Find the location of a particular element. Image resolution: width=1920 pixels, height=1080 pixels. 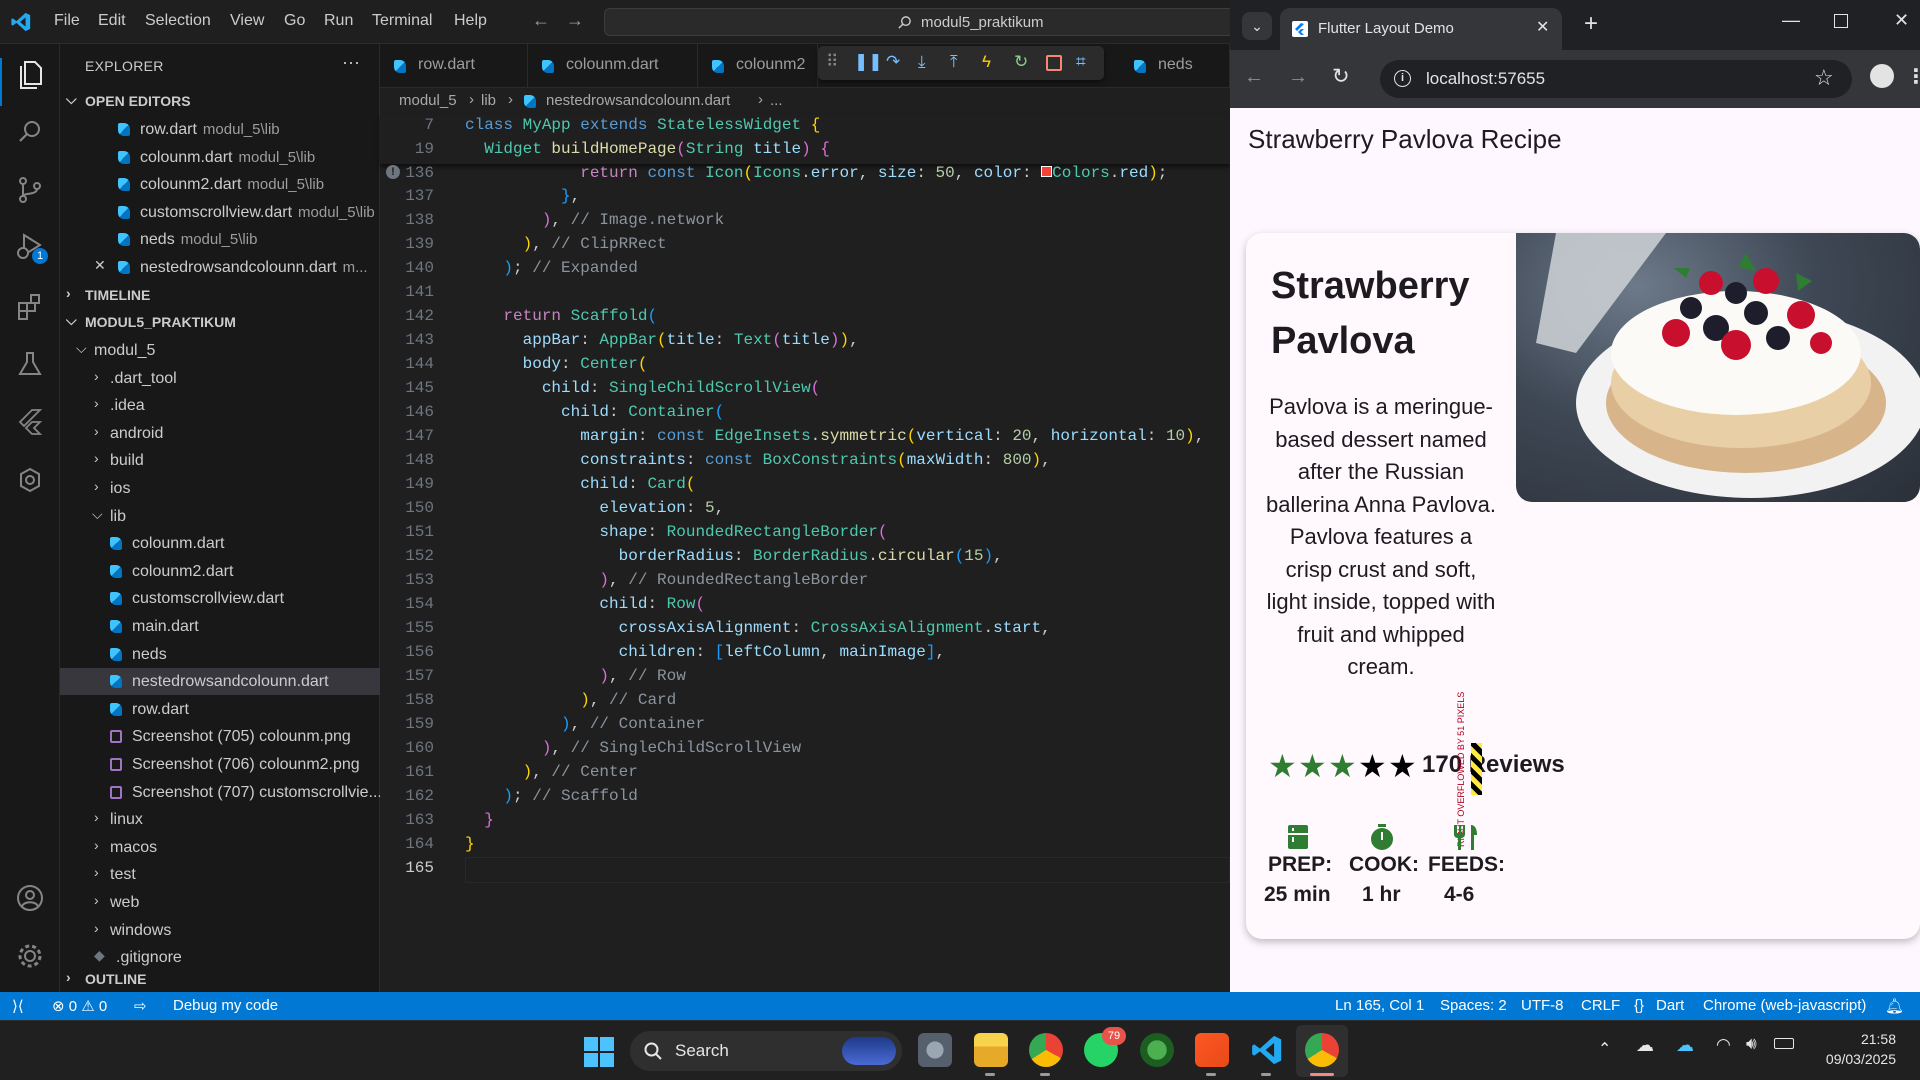

source-control-icon is located at coordinates (30, 190).